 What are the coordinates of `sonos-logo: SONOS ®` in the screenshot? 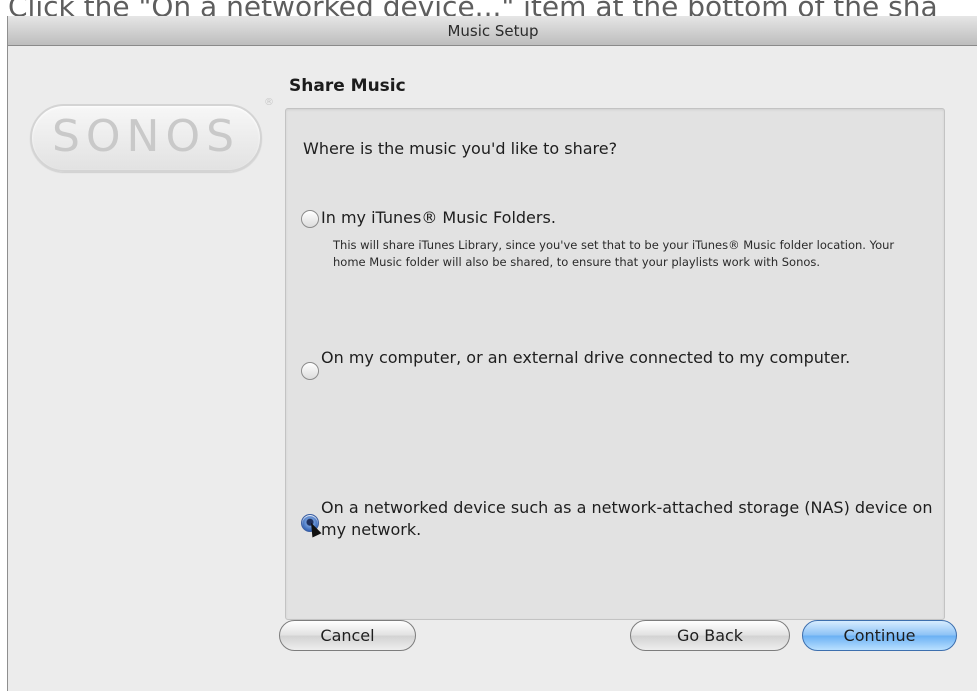 It's located at (152, 135).